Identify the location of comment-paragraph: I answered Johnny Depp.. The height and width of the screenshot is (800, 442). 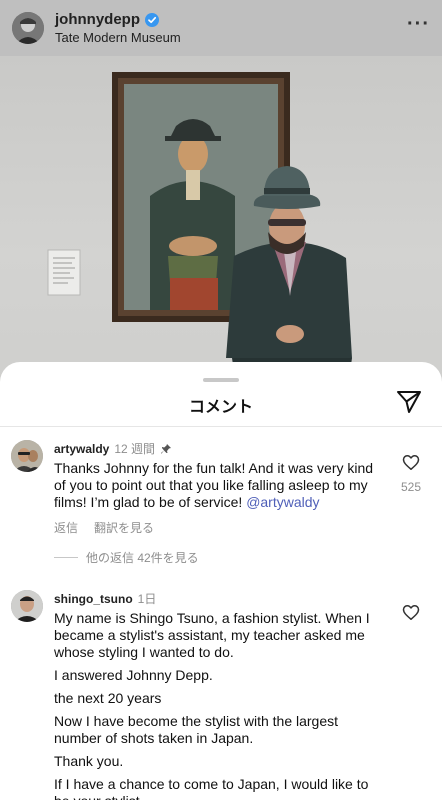
(133, 675).